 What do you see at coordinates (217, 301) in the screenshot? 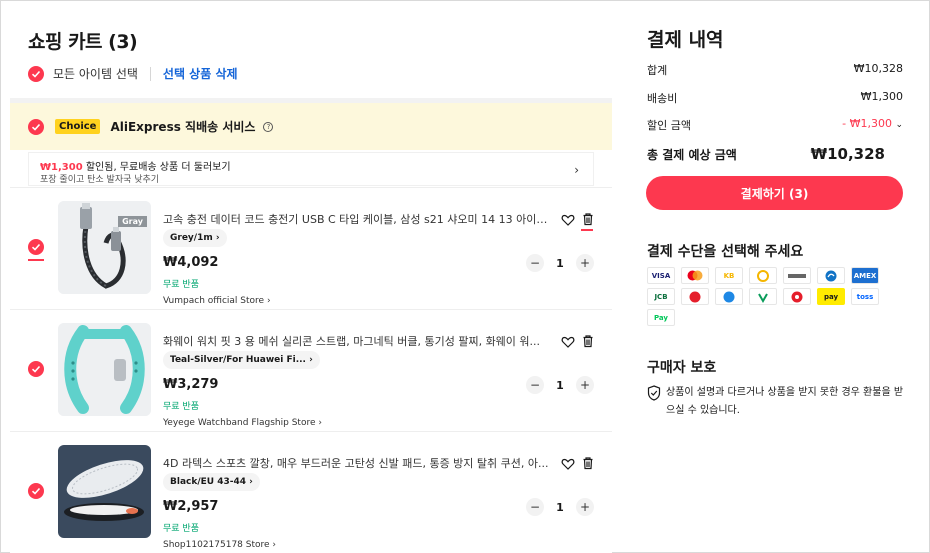
I see `store-link: Vumpach official Store ›` at bounding box center [217, 301].